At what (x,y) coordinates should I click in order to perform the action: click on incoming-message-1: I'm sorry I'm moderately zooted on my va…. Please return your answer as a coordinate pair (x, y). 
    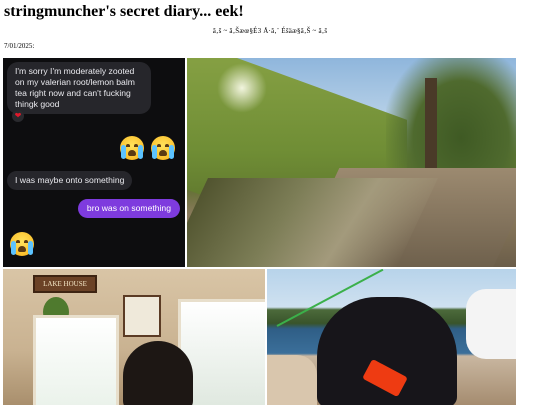
    Looking at the image, I should click on (79, 88).